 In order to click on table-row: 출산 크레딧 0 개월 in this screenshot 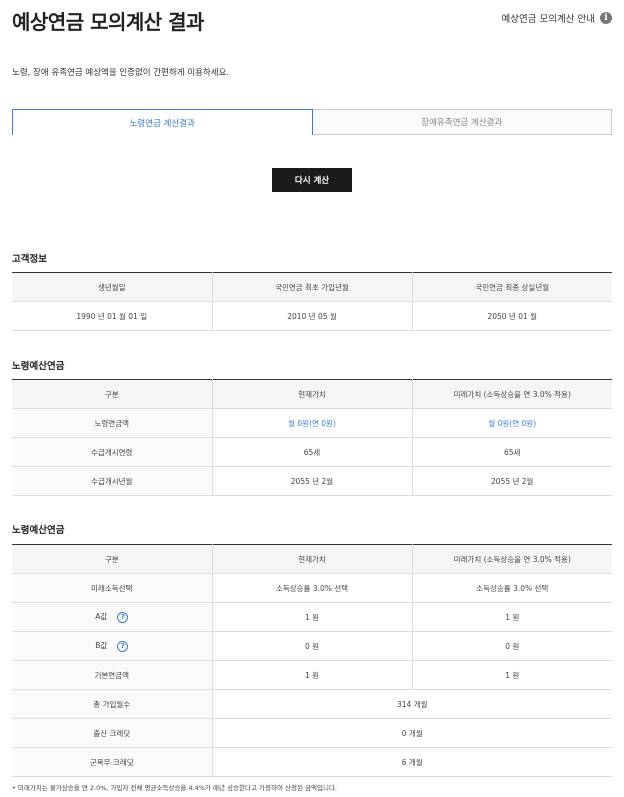, I will do `click(312, 733)`.